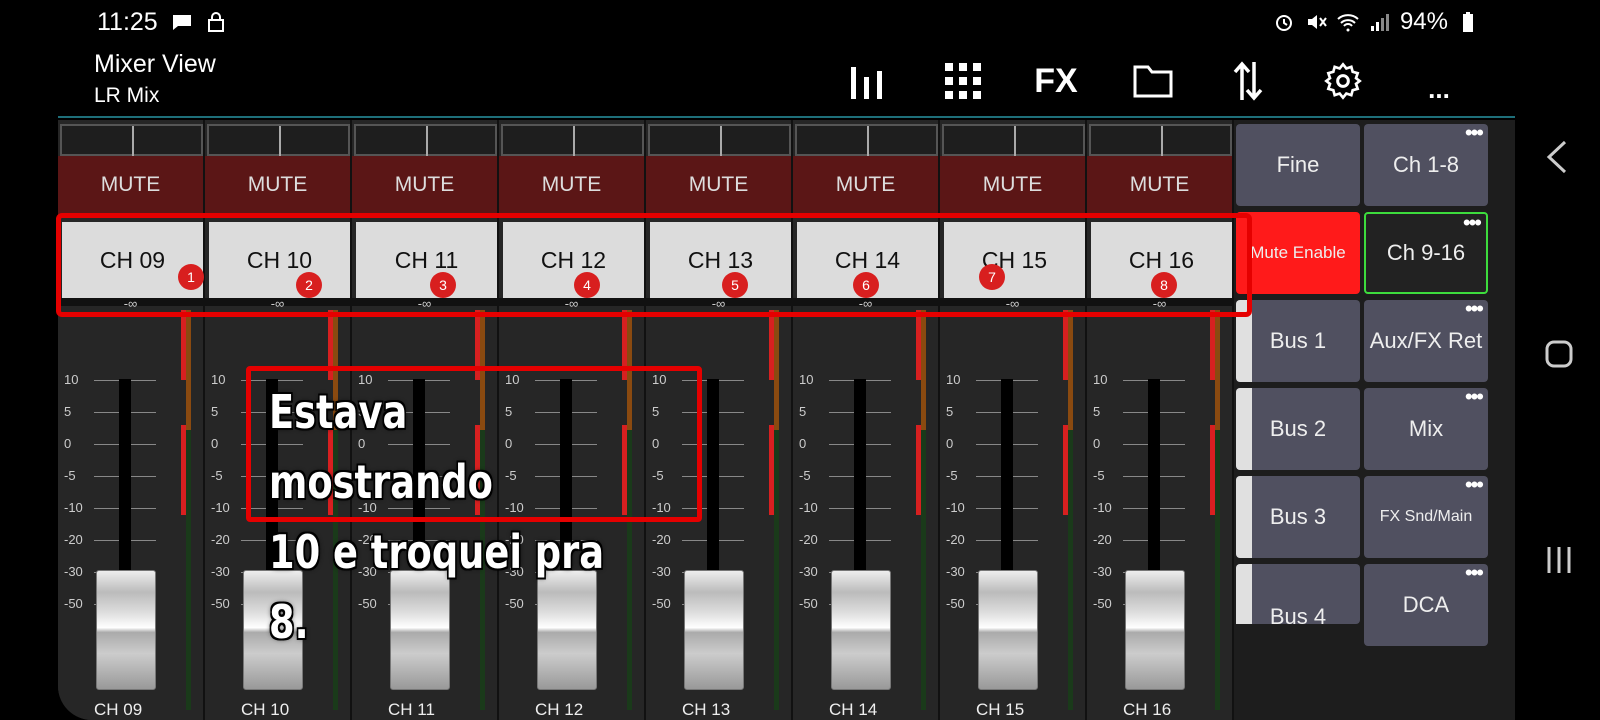  What do you see at coordinates (1343, 81) in the screenshot?
I see `settings-gear-icon` at bounding box center [1343, 81].